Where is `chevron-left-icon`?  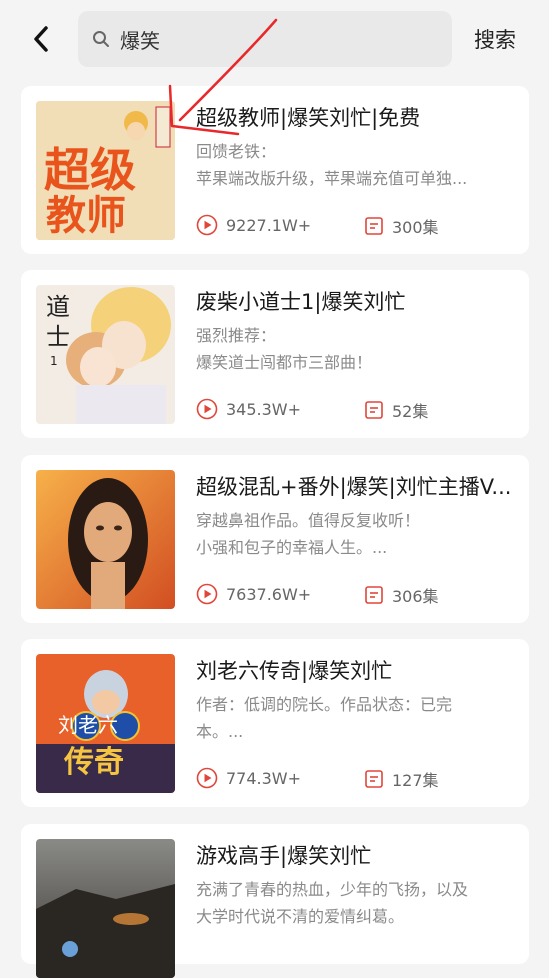
chevron-left-icon is located at coordinates (41, 39).